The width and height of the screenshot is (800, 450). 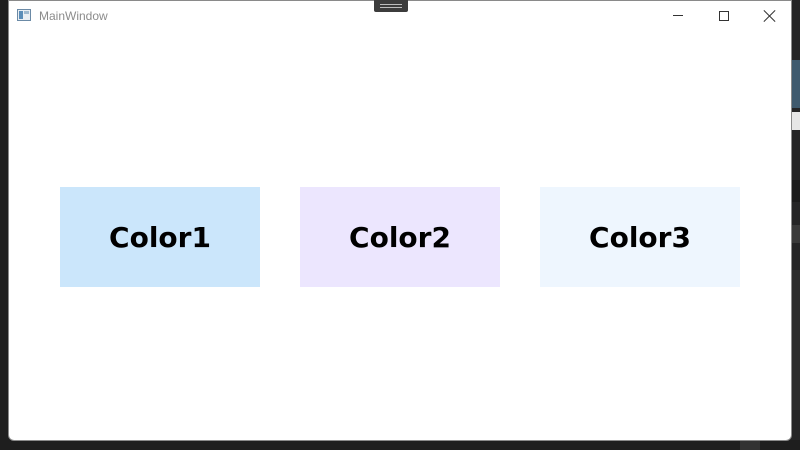 I want to click on color-box-3: Color3, so click(x=640, y=237).